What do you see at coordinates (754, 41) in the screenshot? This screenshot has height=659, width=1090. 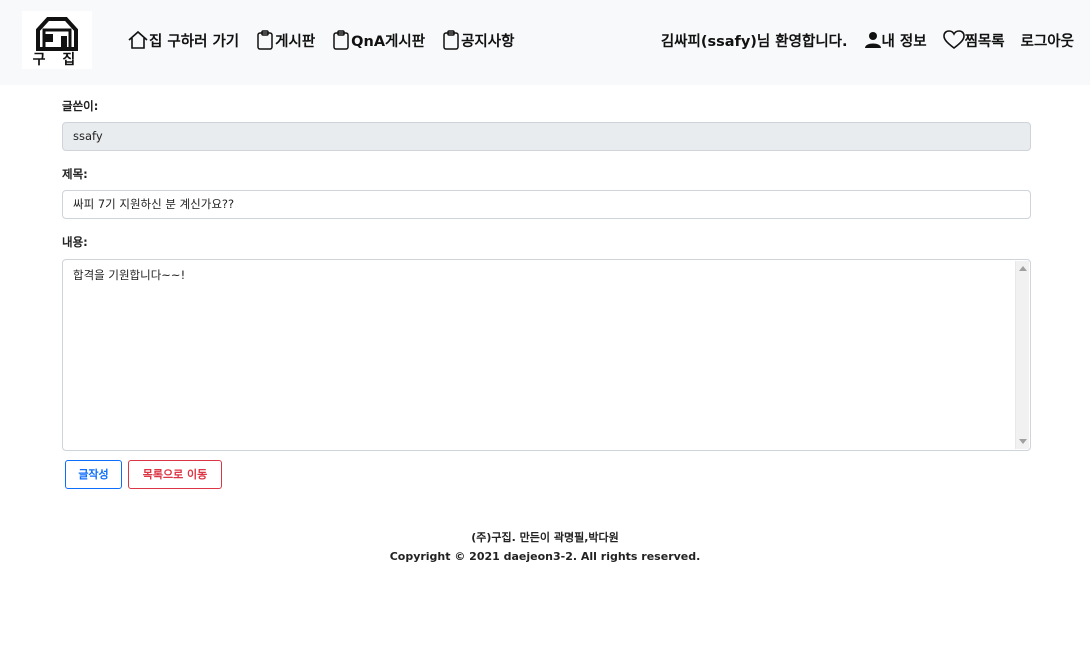 I see `welcome-message: 김싸피(ssafy)님 환영합니다.` at bounding box center [754, 41].